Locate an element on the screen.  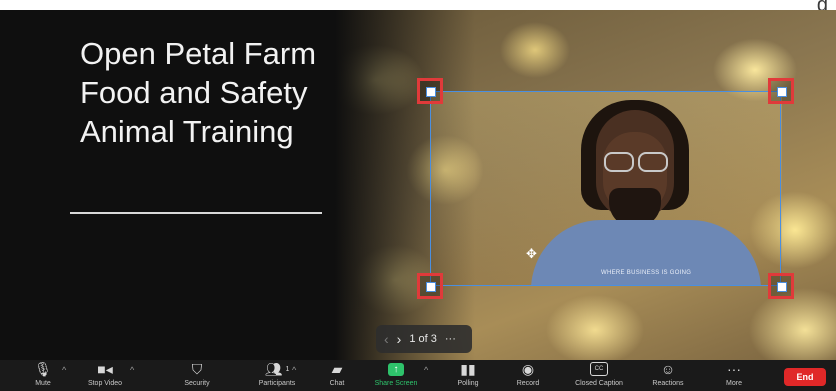
more-button: ··· More is located at coordinates (734, 375).